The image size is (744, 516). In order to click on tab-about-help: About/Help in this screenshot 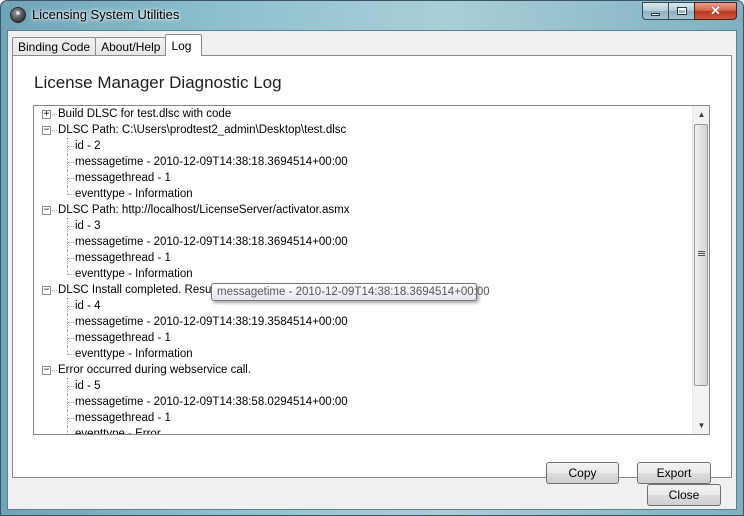, I will do `click(131, 46)`.